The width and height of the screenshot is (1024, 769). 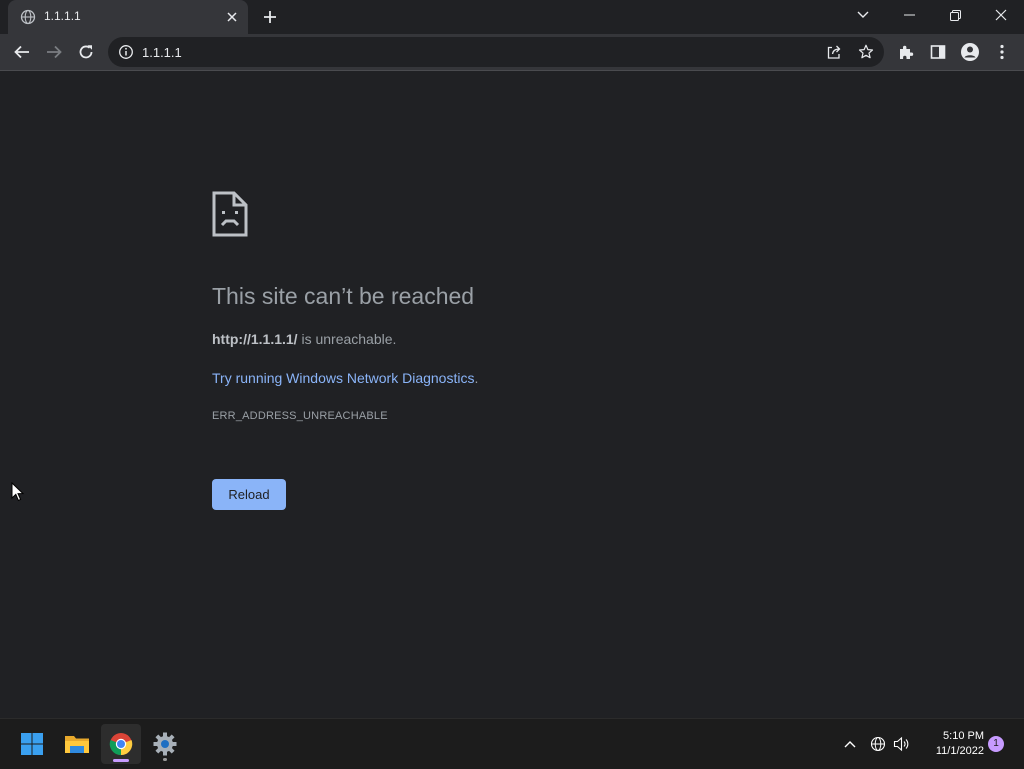 I want to click on mouse-cursor-icon, so click(x=18, y=491).